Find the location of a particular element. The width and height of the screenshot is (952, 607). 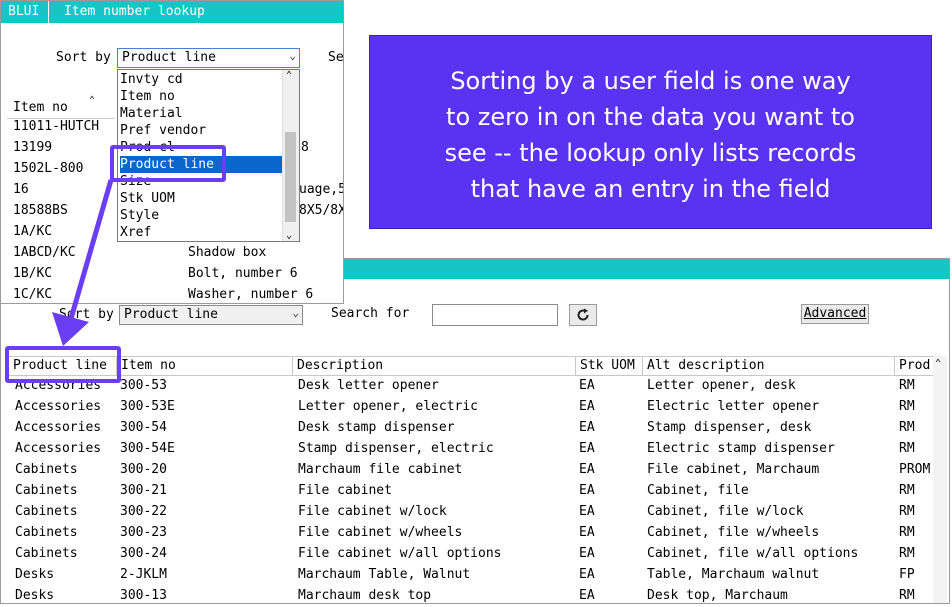

pointer-arrow is located at coordinates (83, 262).